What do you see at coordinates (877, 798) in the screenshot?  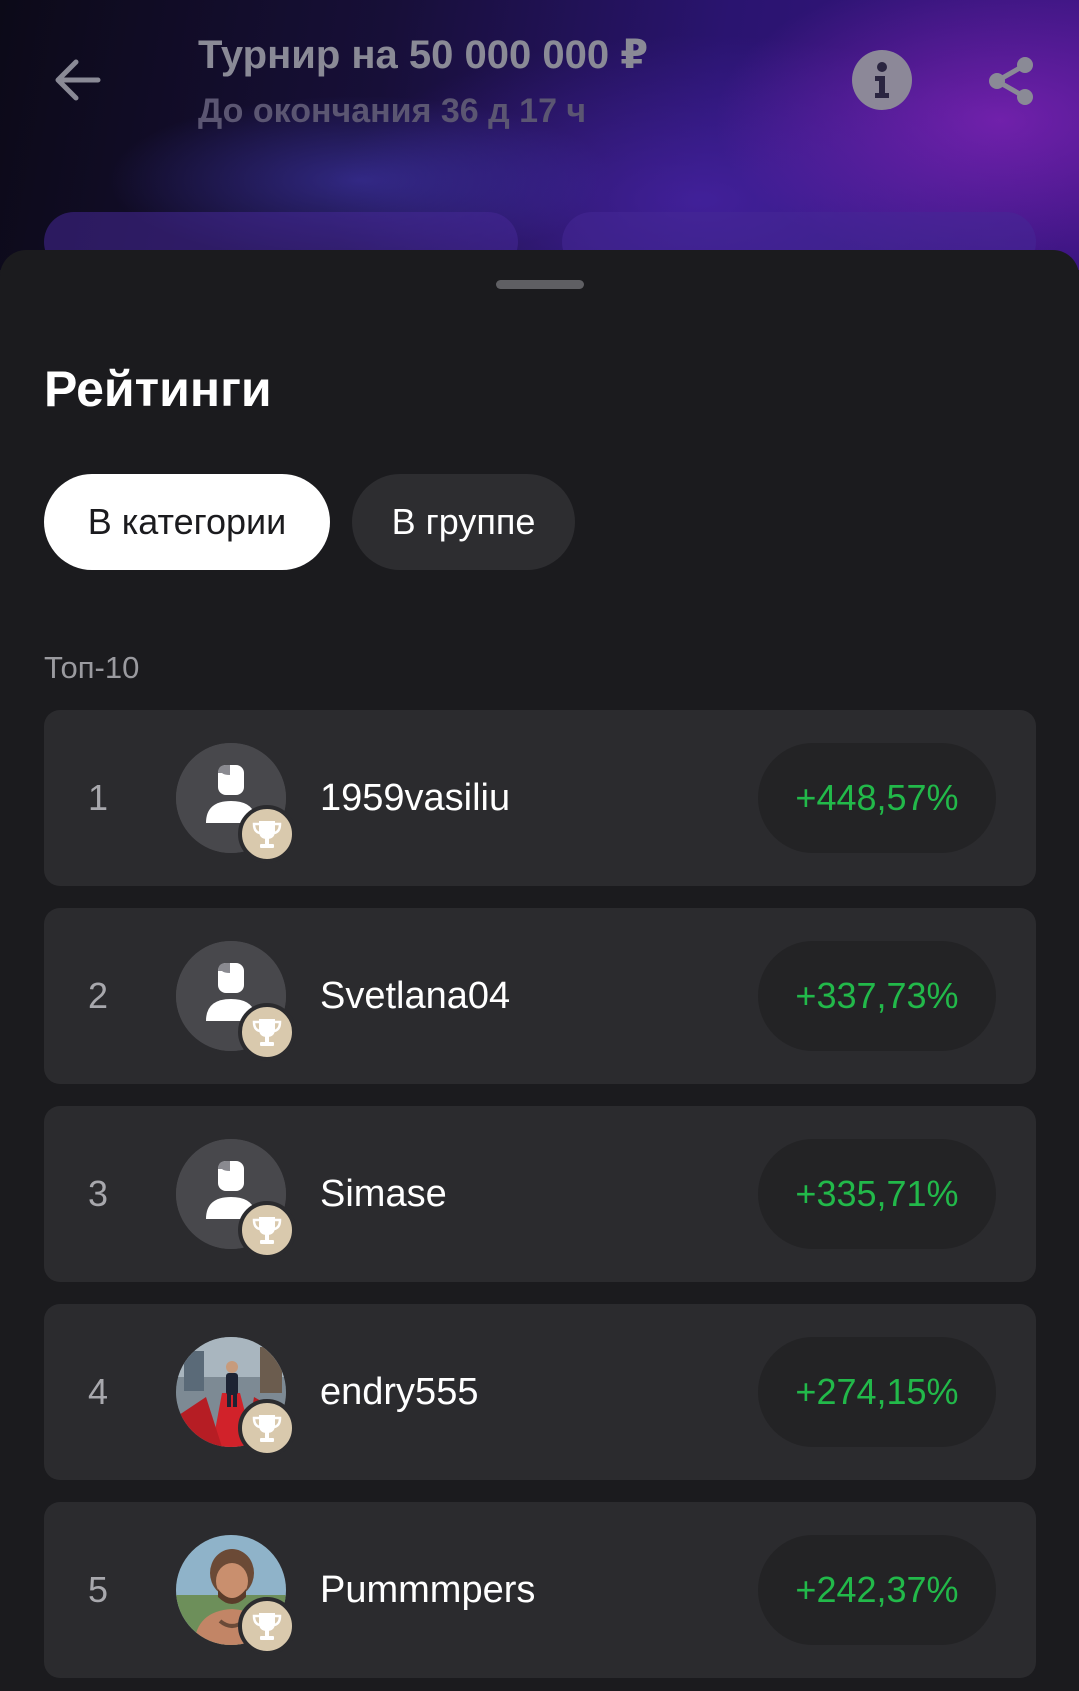 I see `profit-percent: +448,57%` at bounding box center [877, 798].